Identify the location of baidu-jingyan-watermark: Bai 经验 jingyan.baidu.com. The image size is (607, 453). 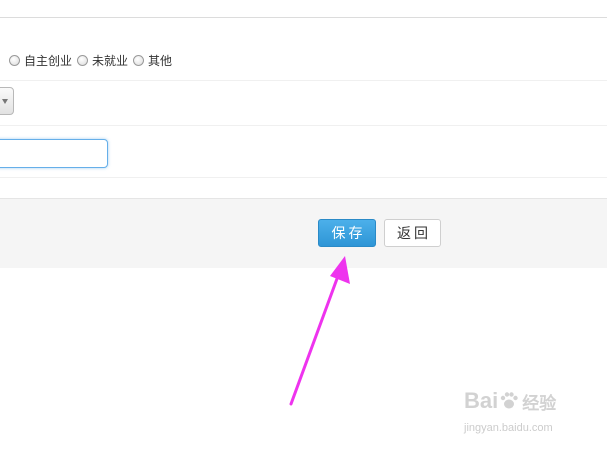
(532, 412).